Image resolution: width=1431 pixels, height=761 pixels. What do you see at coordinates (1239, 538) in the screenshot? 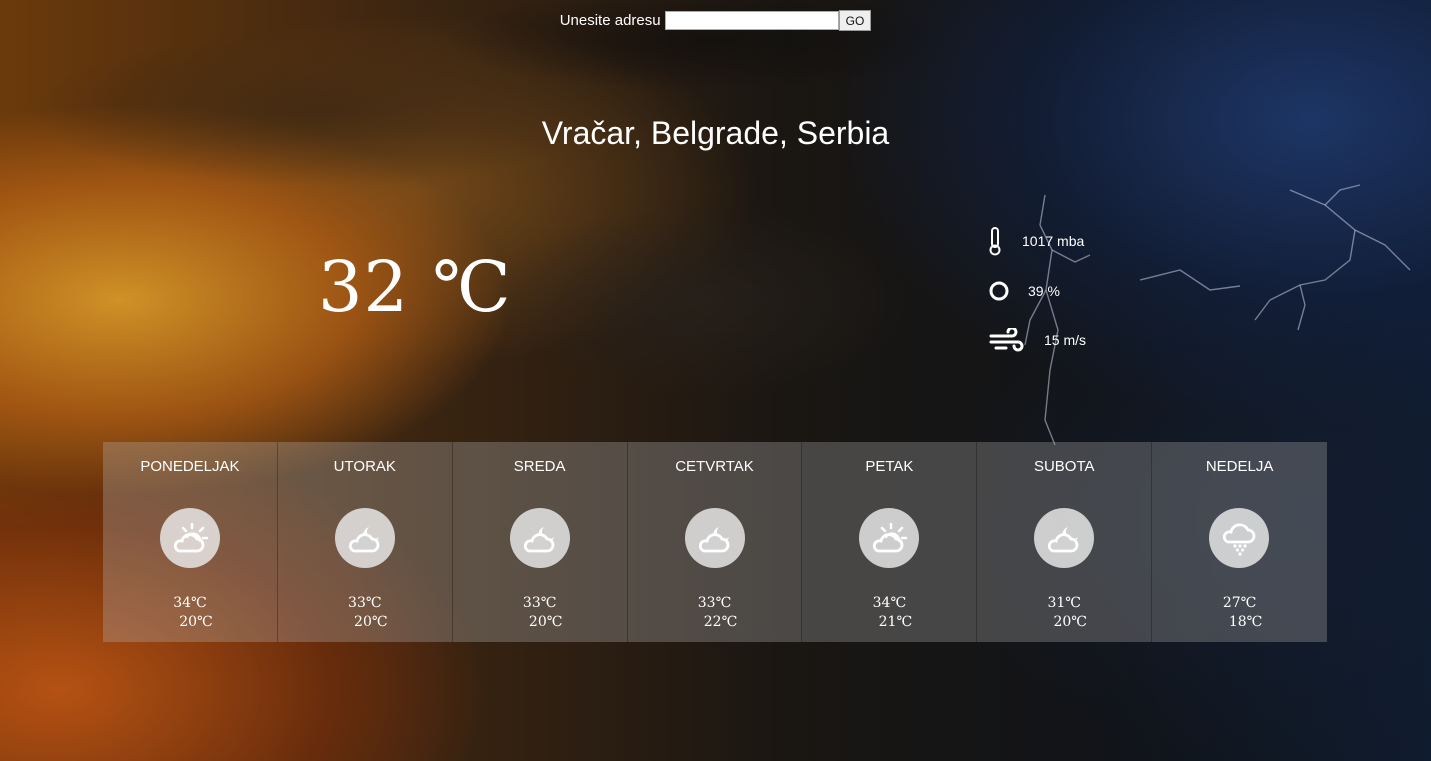
I see `rain-cloud-icon` at bounding box center [1239, 538].